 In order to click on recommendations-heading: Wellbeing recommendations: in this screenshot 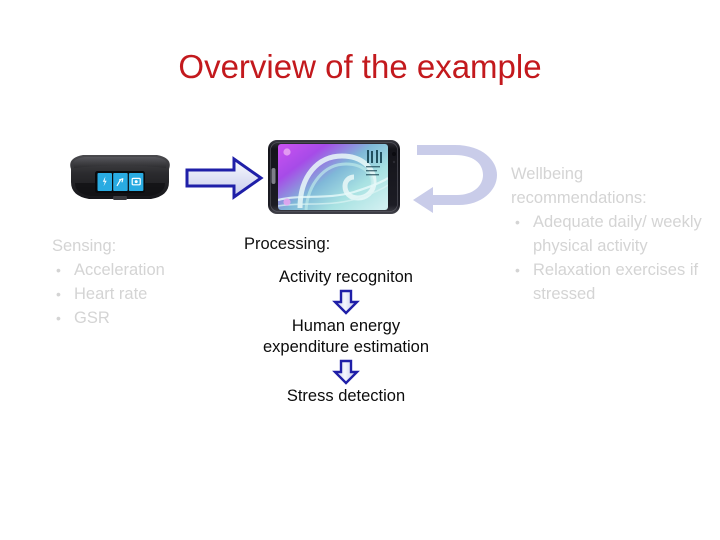, I will do `click(579, 186)`.